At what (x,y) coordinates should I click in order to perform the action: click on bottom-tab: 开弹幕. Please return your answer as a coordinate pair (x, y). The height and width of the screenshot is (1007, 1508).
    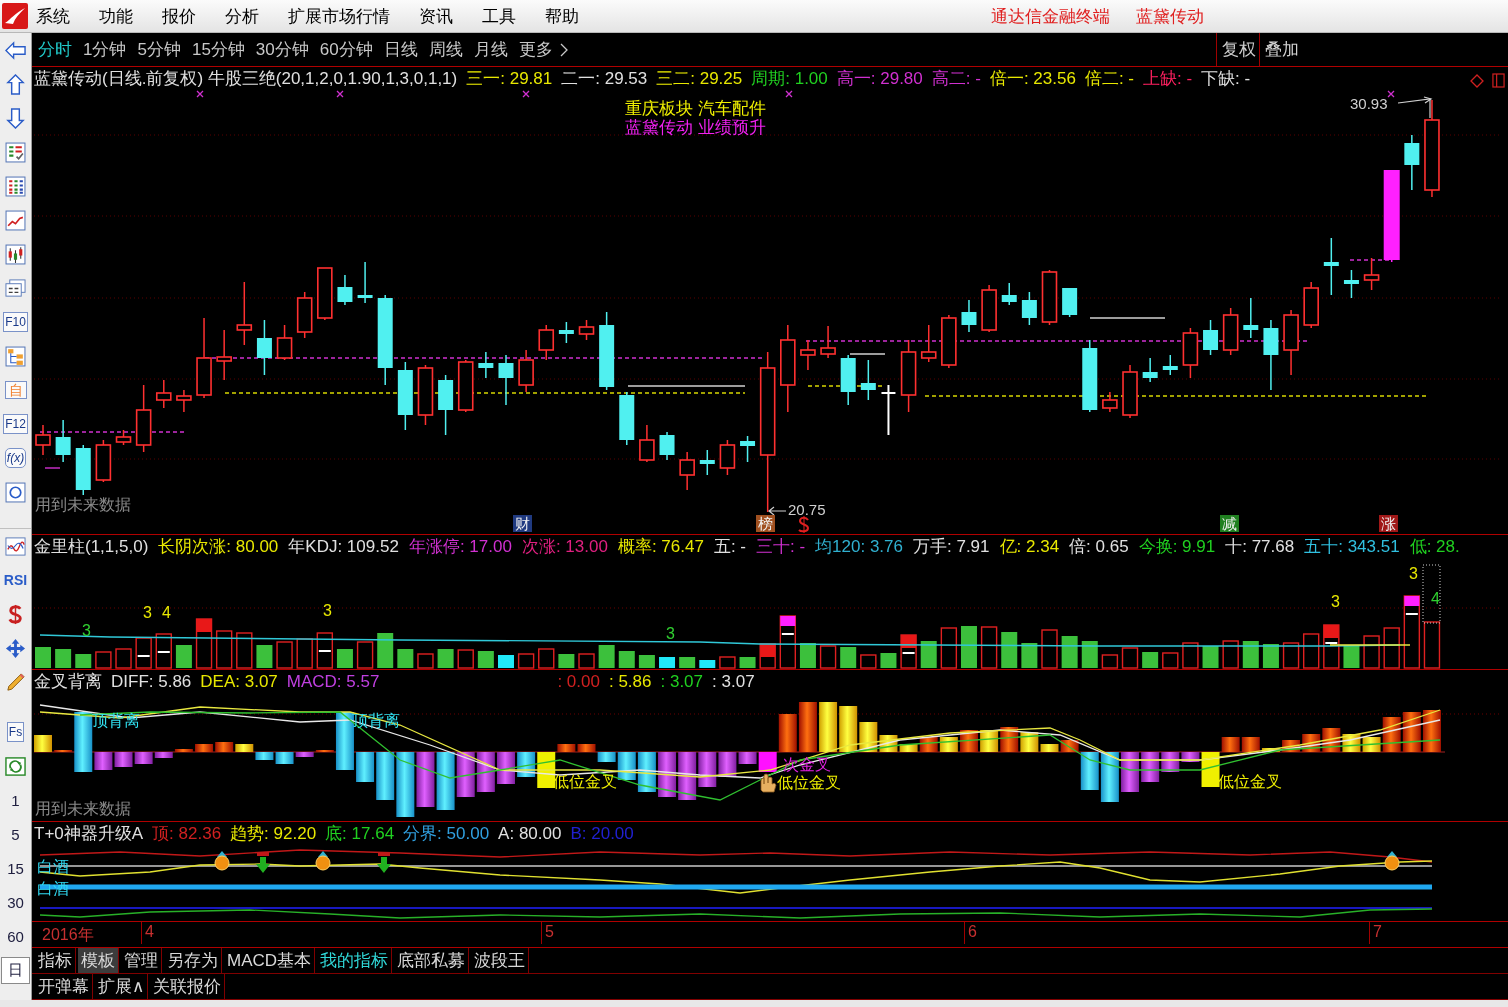
    Looking at the image, I should click on (64, 986).